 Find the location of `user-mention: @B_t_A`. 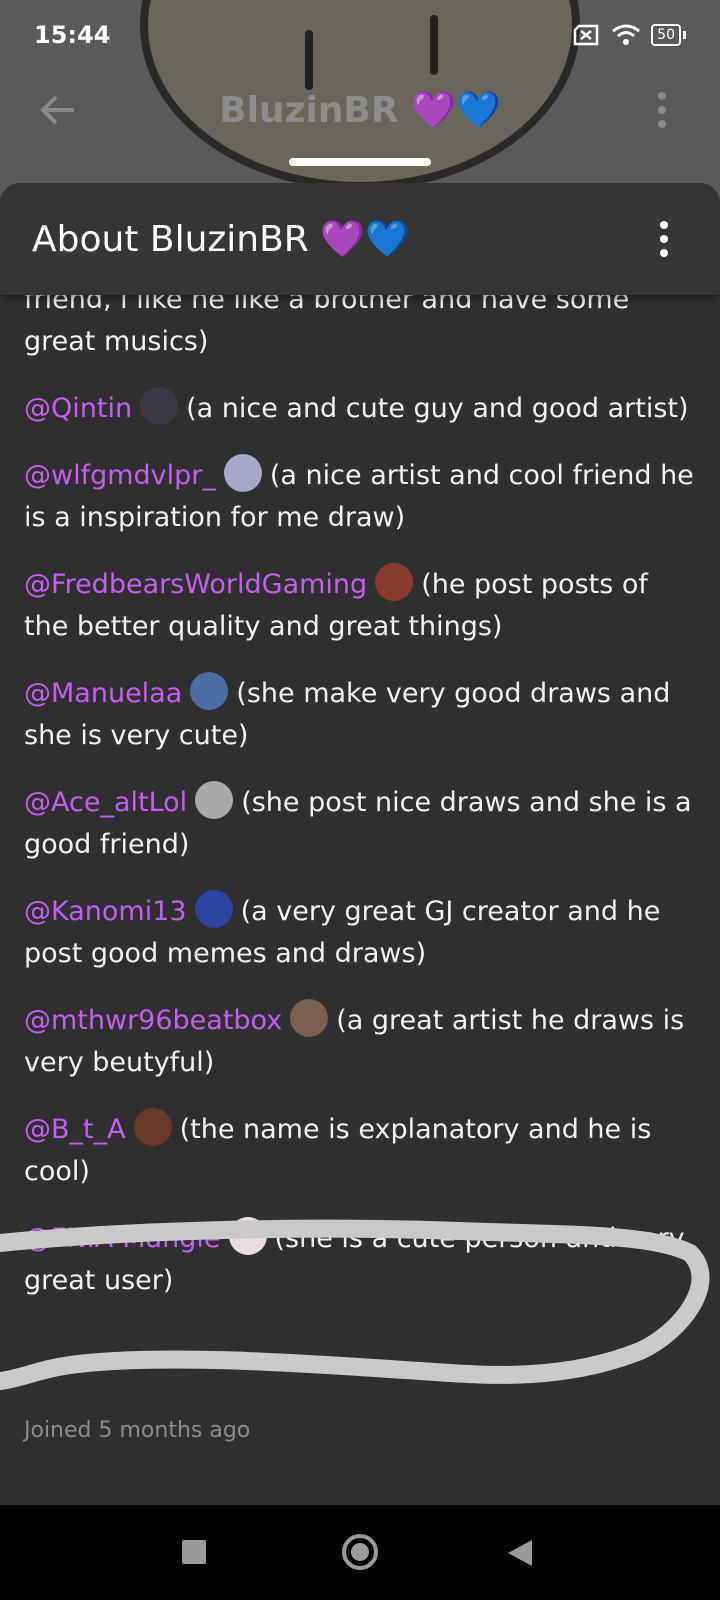

user-mention: @B_t_A is located at coordinates (75, 1129).